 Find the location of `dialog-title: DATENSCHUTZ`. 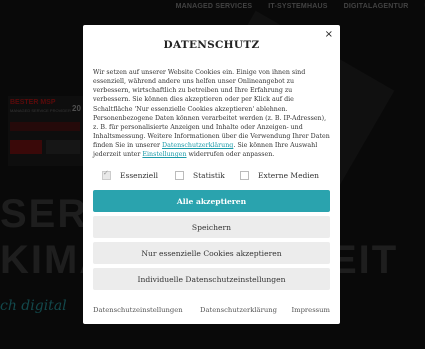

dialog-title: DATENSCHUTZ is located at coordinates (211, 45).